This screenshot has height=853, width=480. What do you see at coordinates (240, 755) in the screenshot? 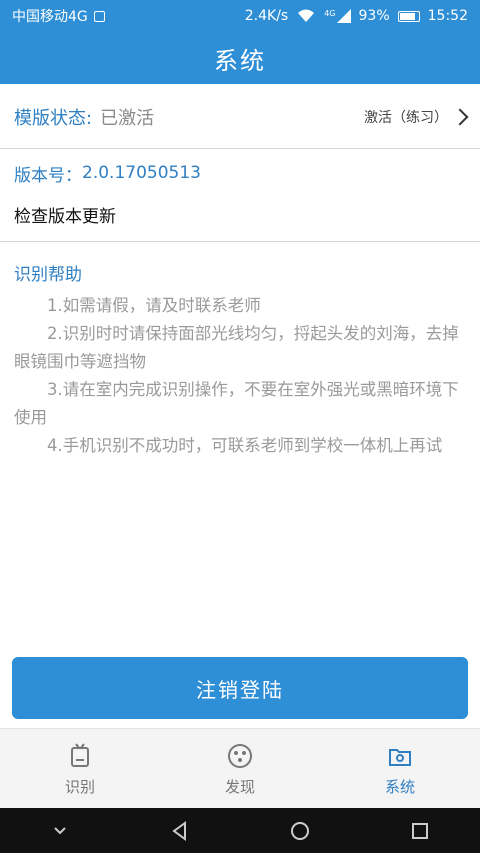
I see `discover-icon` at bounding box center [240, 755].